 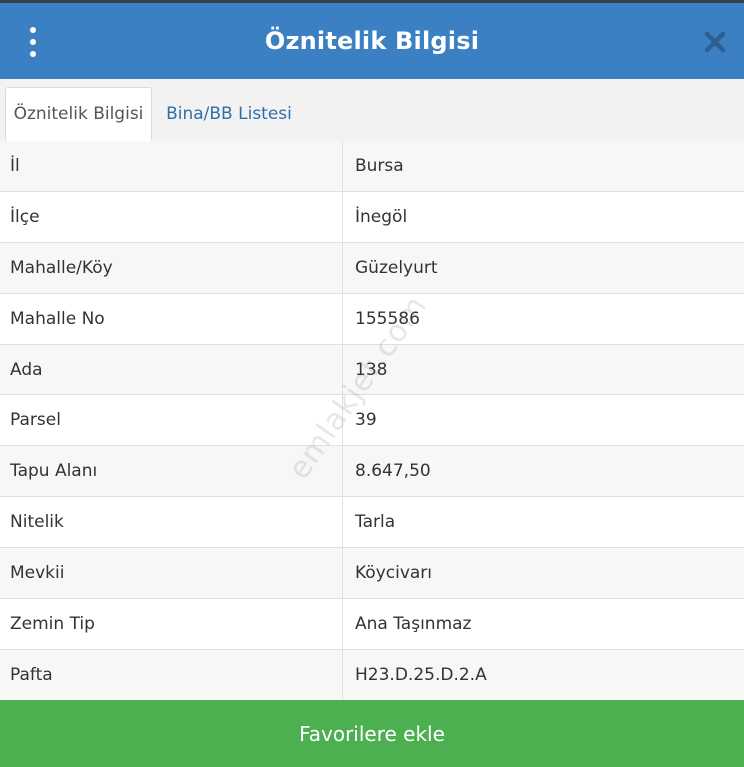 What do you see at coordinates (372, 110) in the screenshot?
I see `tab-bar: Öznitelik Bilgisi Bina/BB Listesi` at bounding box center [372, 110].